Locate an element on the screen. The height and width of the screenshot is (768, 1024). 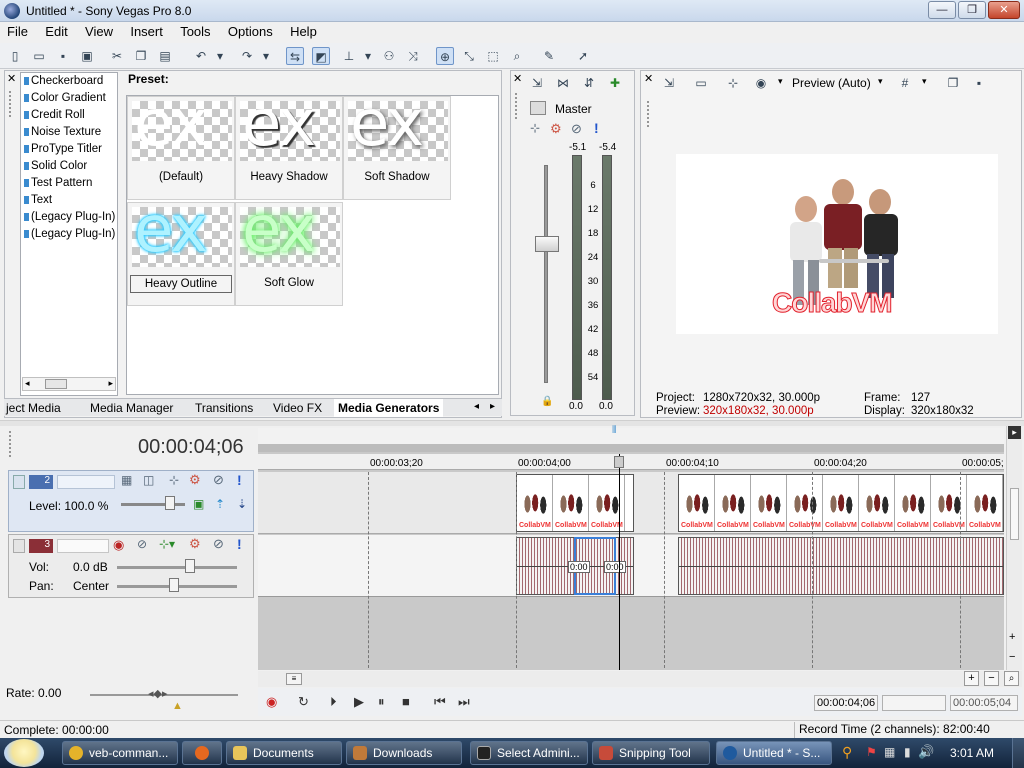
split-dropdown-icon: ▾ is located at coordinates (780, 81).